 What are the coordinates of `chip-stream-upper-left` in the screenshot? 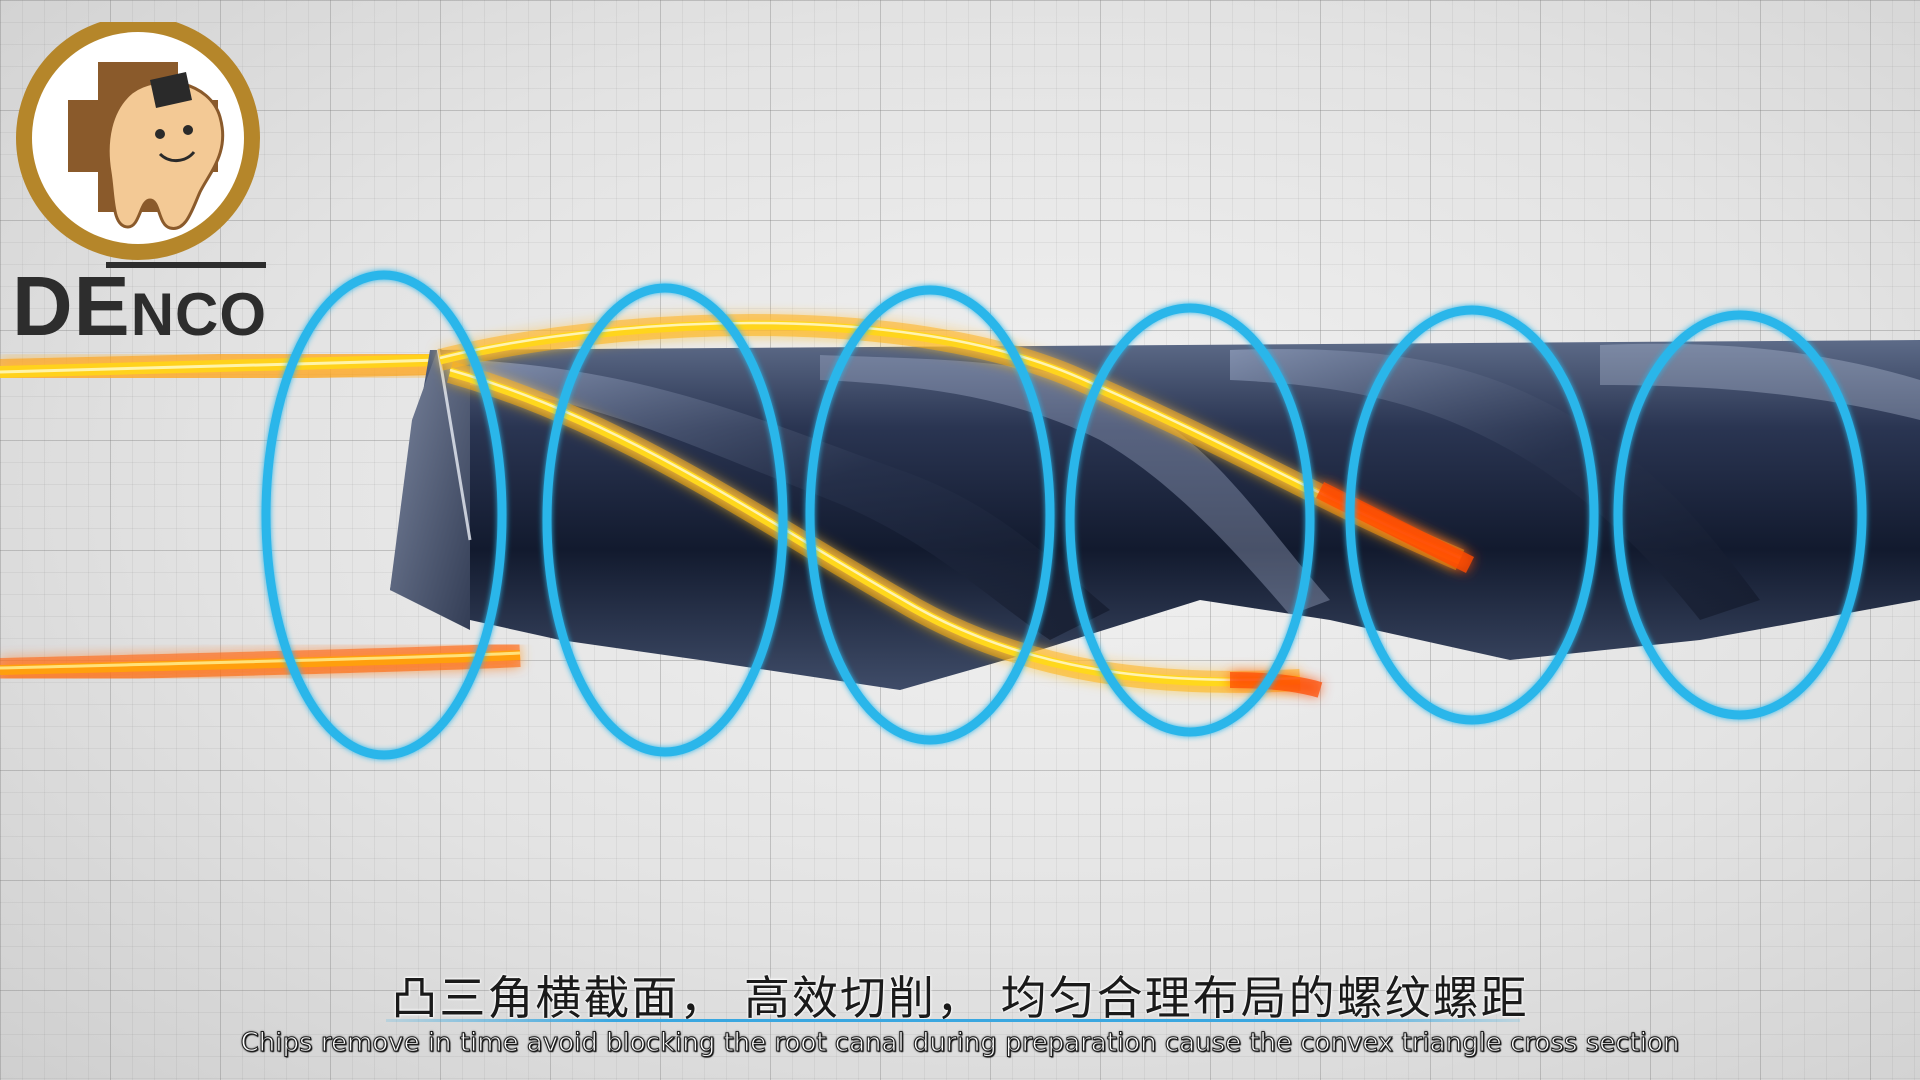 It's located at (220, 367).